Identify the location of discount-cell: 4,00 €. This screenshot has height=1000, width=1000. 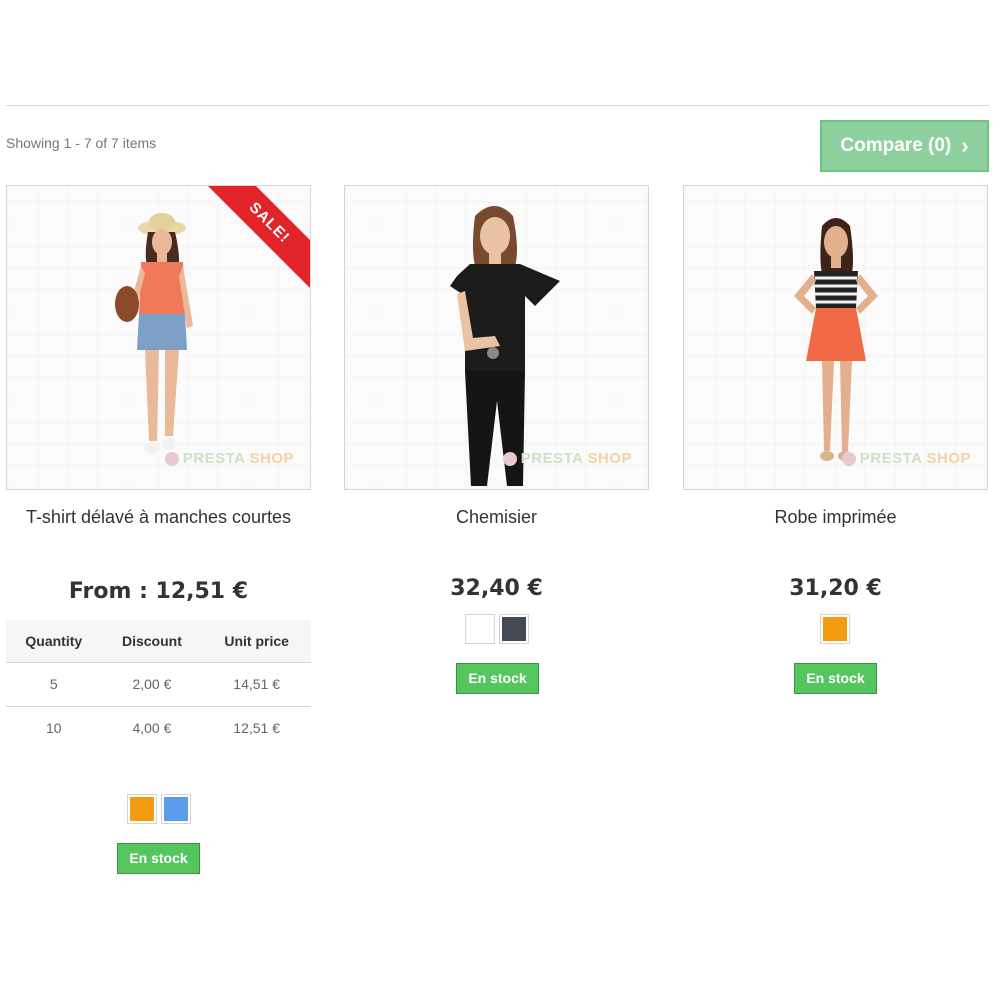
(152, 728).